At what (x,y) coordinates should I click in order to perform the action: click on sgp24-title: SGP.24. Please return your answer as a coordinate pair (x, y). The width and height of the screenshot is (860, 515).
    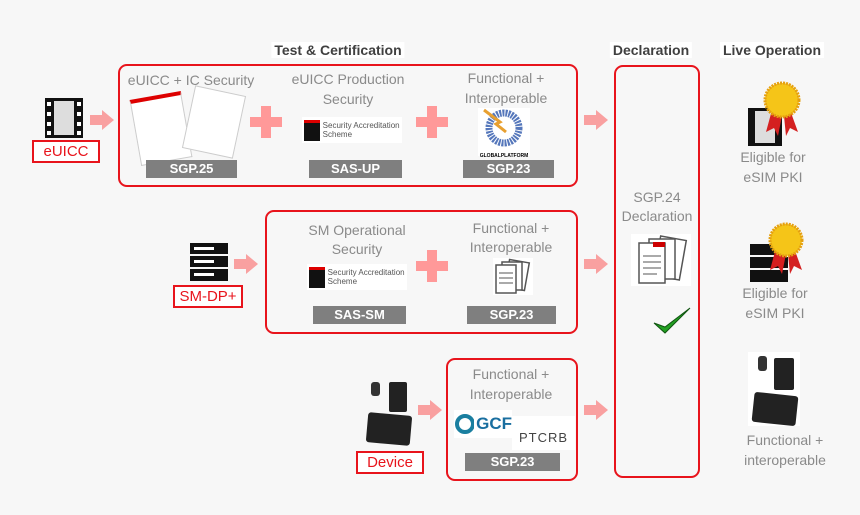
    Looking at the image, I should click on (657, 197).